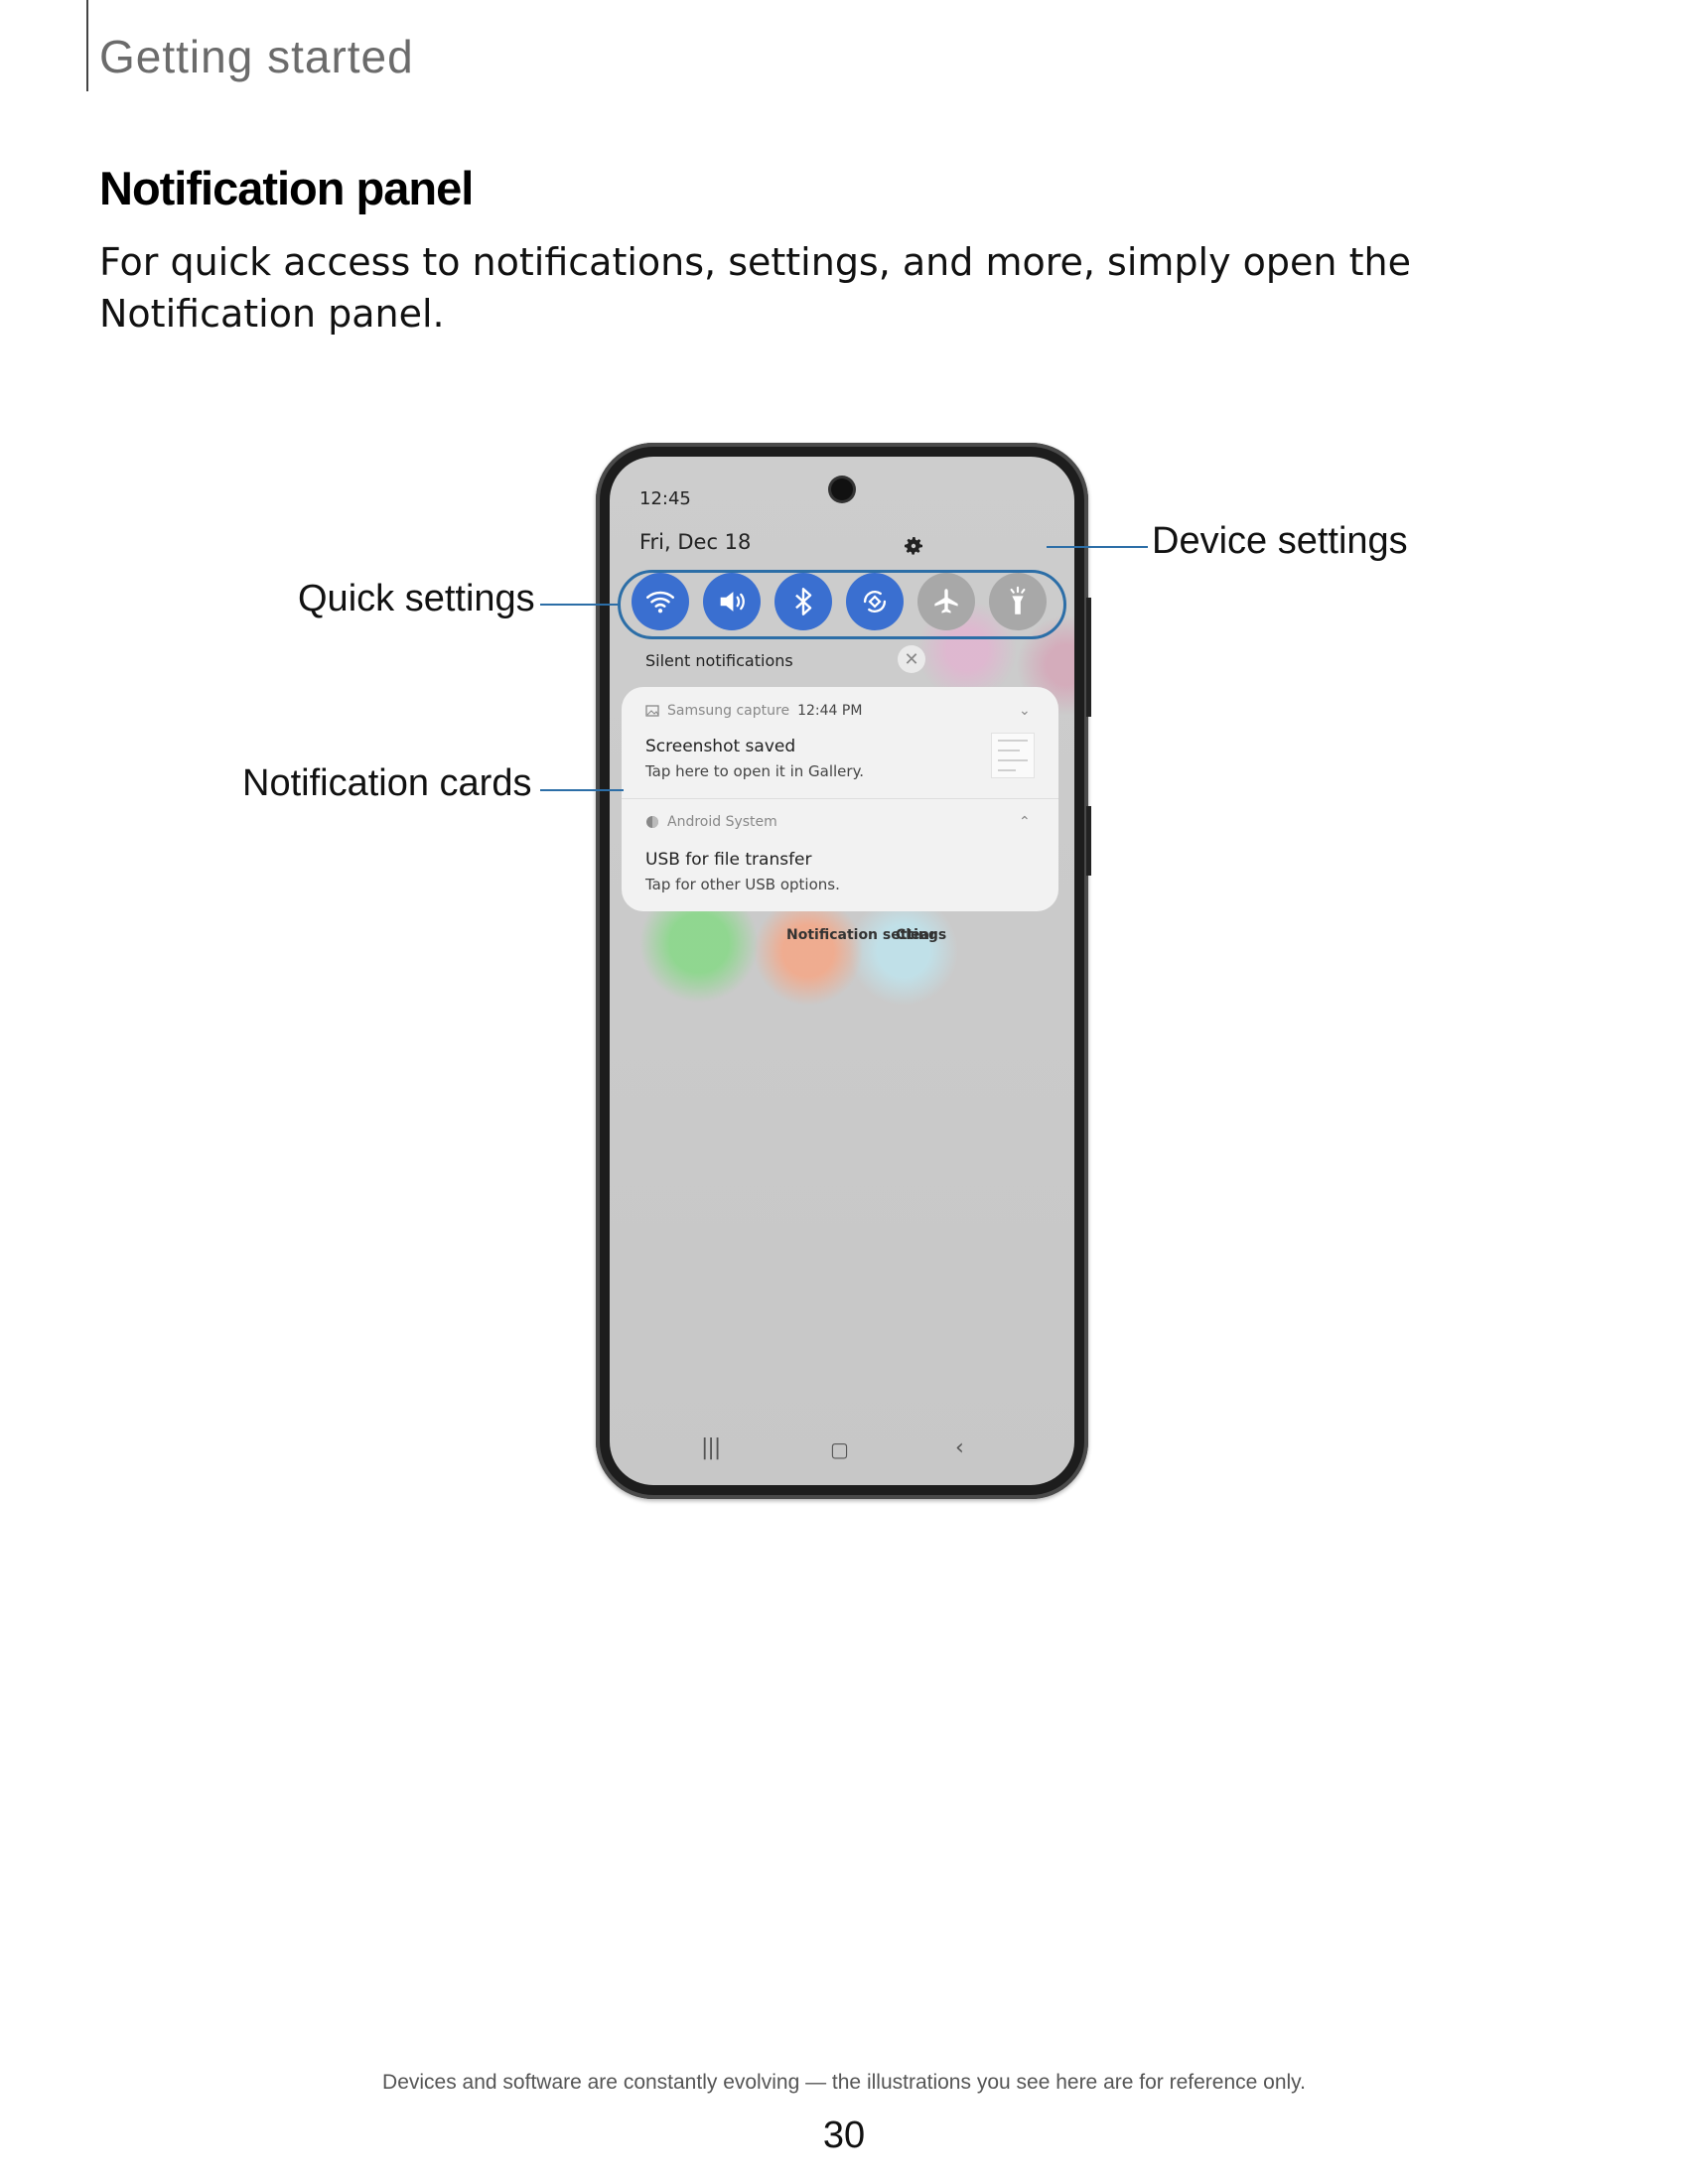 This screenshot has height=2184, width=1688. Describe the element at coordinates (1025, 822) in the screenshot. I see `chevron-up-icon: ⌃` at that location.